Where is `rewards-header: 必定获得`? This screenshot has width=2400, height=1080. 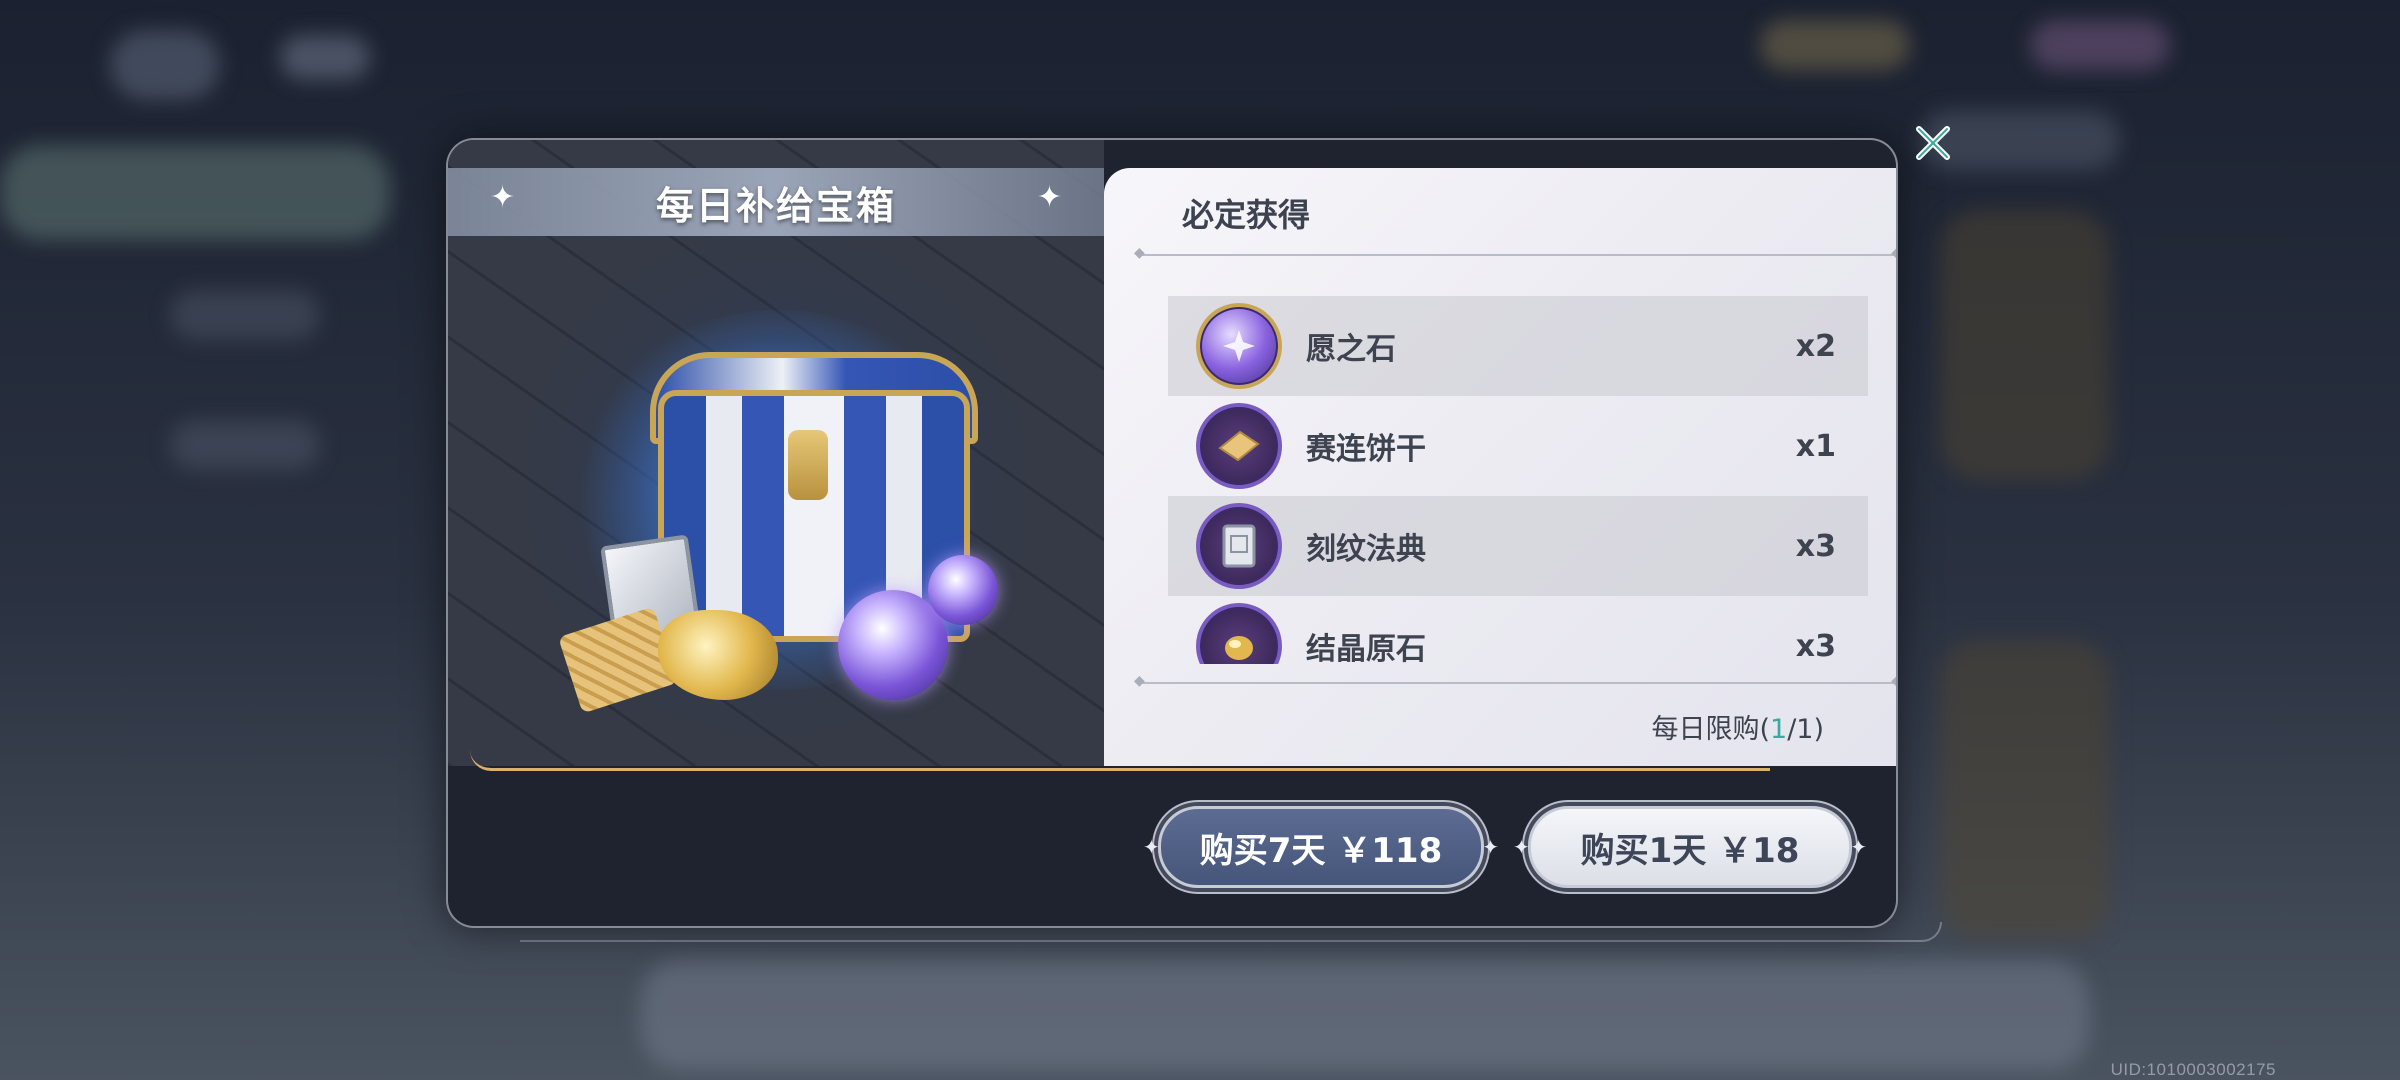
rewards-header: 必定获得 is located at coordinates (1246, 215).